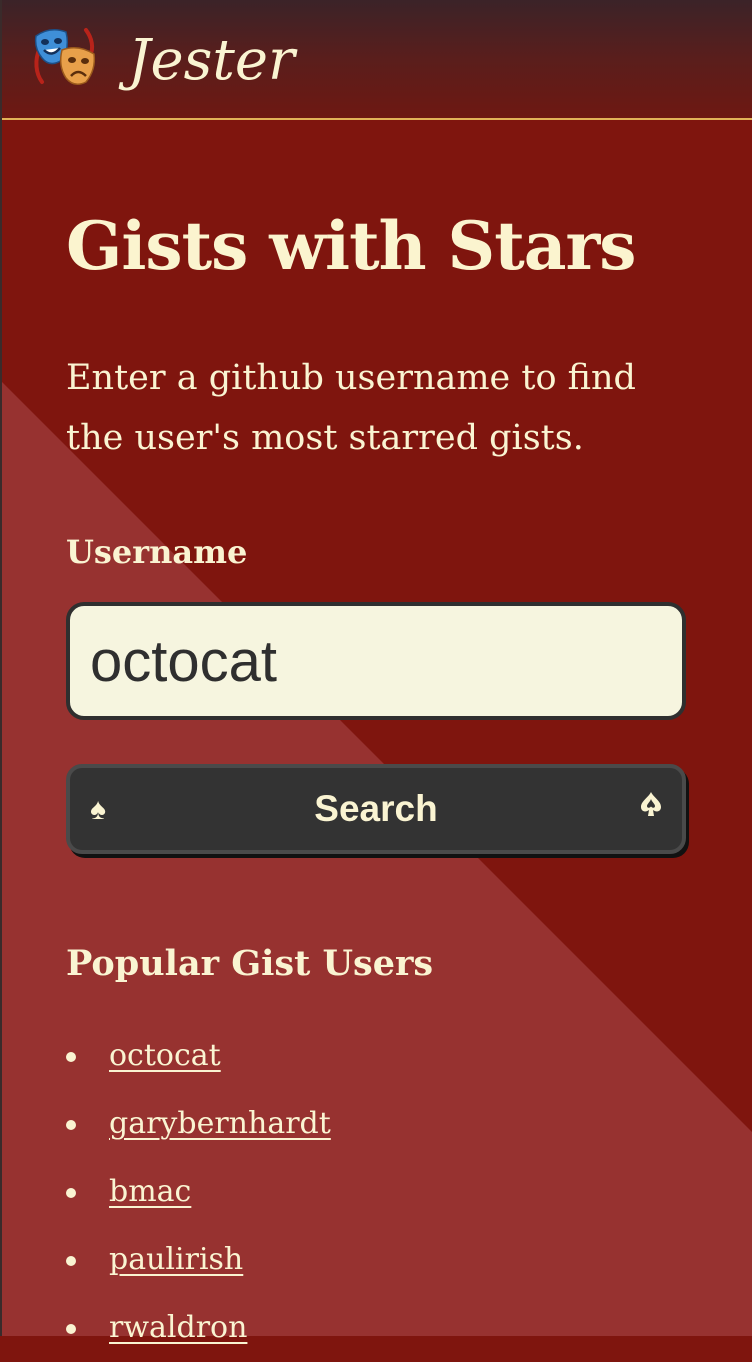  Describe the element at coordinates (178, 1327) in the screenshot. I see `user-link-rwaldron: rwaldron` at that location.